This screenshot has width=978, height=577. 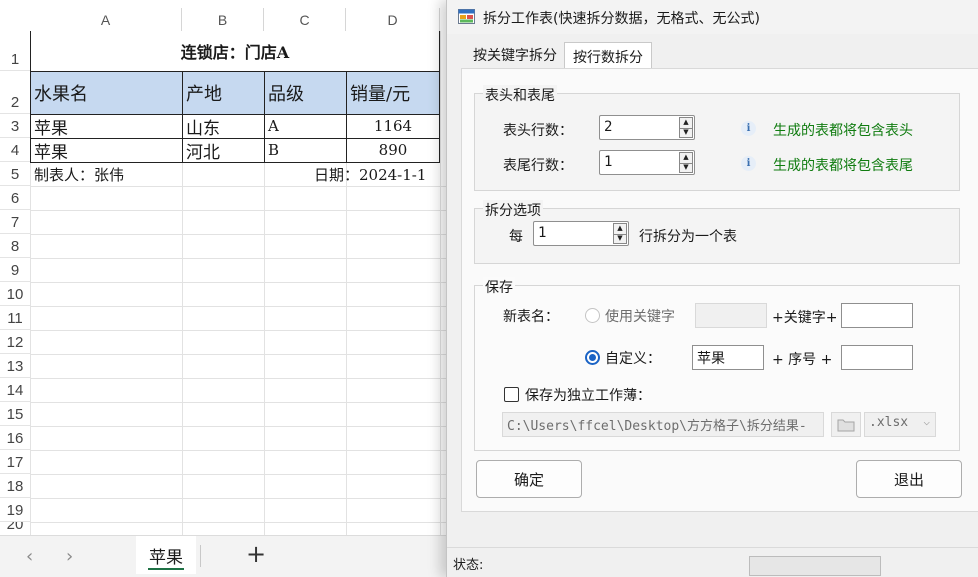 What do you see at coordinates (15, 246) in the screenshot?
I see `row-header-8: 8` at bounding box center [15, 246].